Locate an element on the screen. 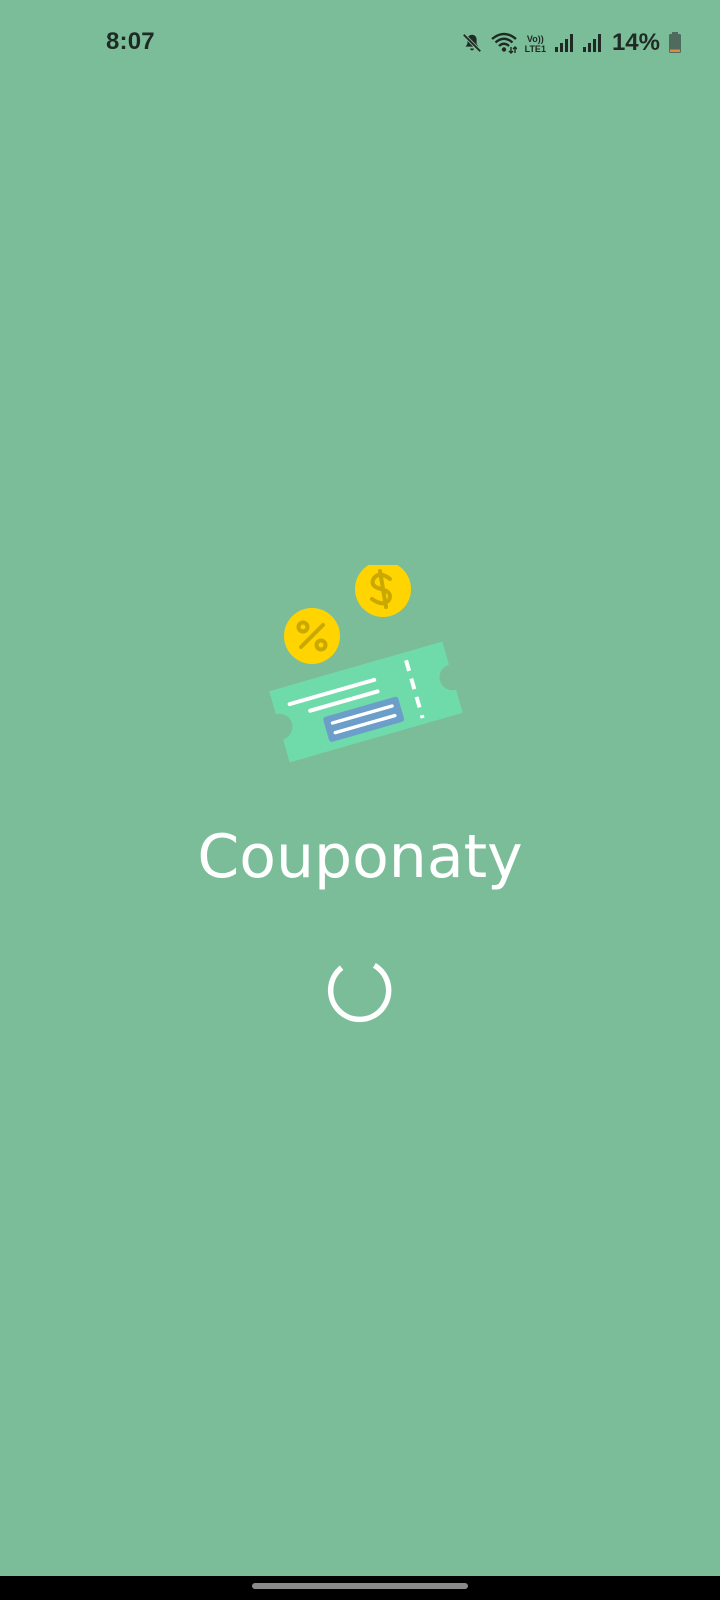 The height and width of the screenshot is (1600, 720). loading-spinner is located at coordinates (360, 987).